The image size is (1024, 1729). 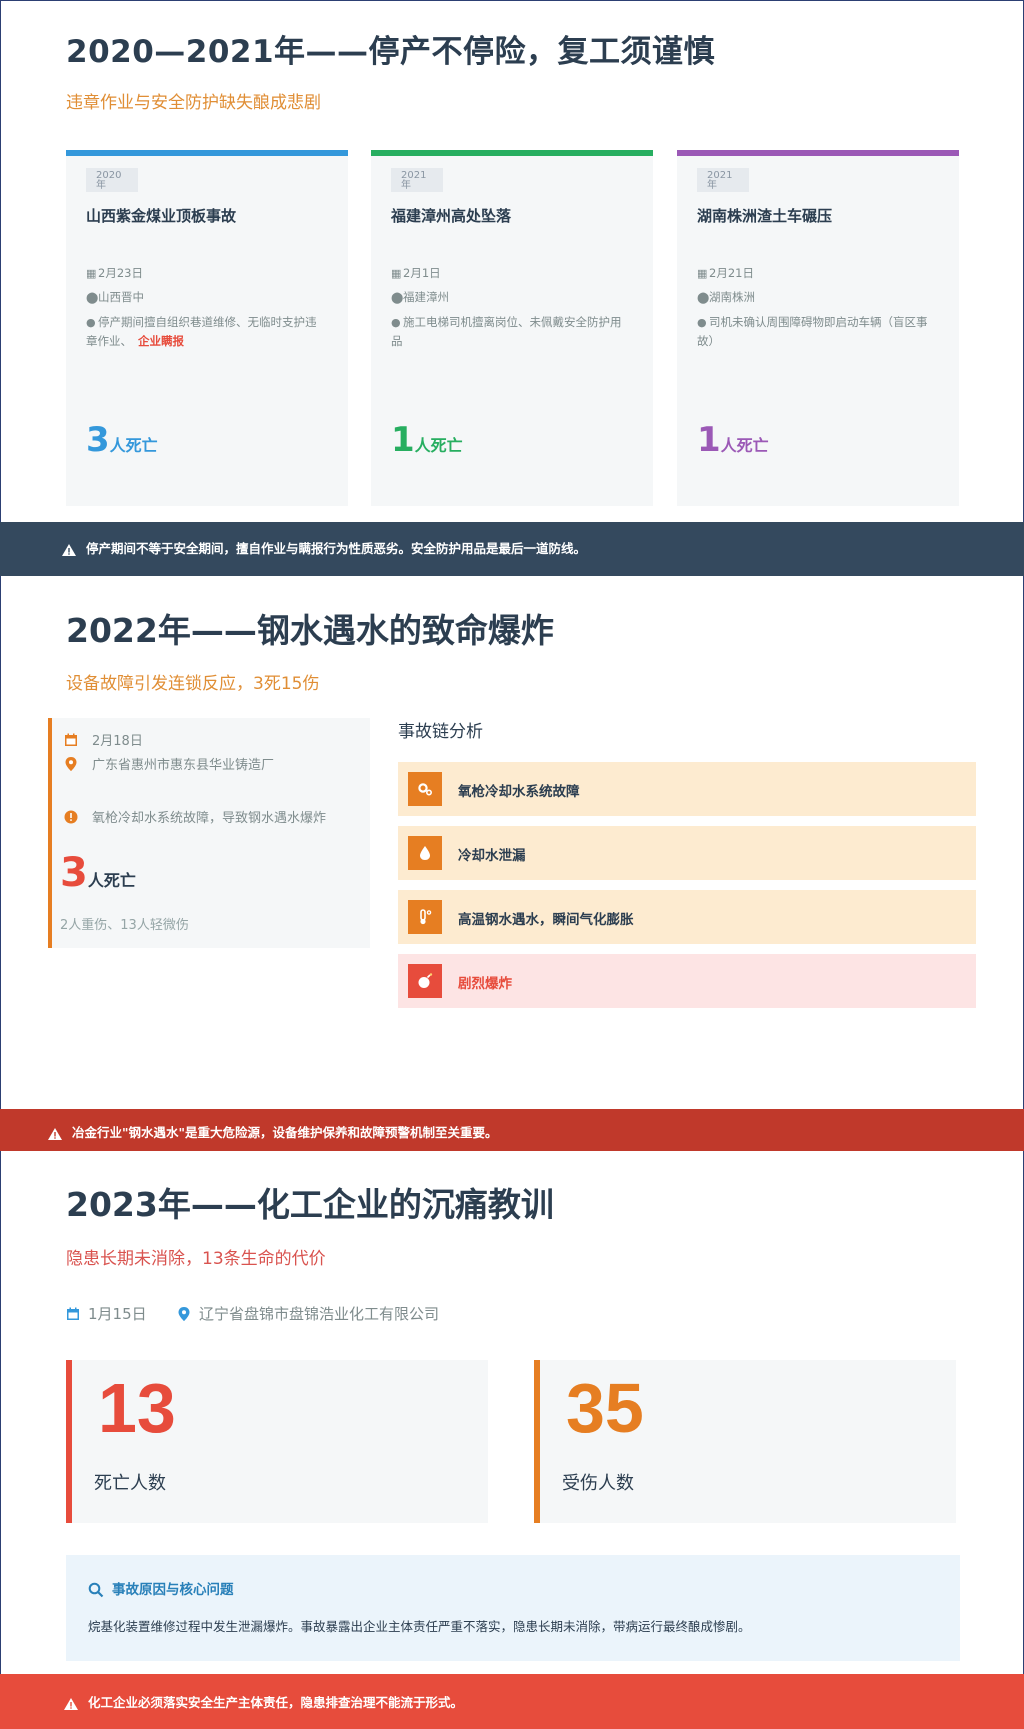 I want to click on warning-banner-1: 停产期间不等于安全期间，擅自作业与瞒报行为性质恶劣。安全防护用品是最后一道防线。, so click(x=512, y=549).